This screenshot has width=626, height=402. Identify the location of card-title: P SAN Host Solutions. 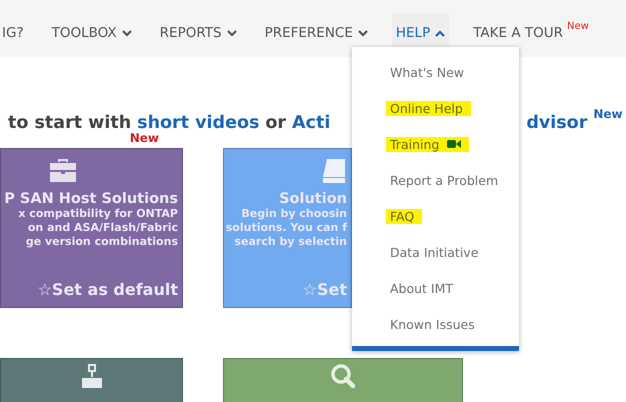
(91, 199).